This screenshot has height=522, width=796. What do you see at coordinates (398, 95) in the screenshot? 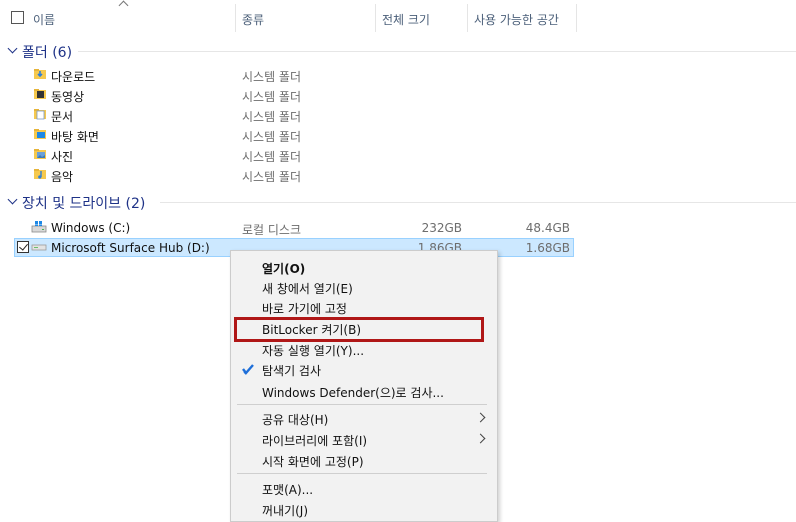
I see `list-item: 동영상 시스템 폴더` at bounding box center [398, 95].